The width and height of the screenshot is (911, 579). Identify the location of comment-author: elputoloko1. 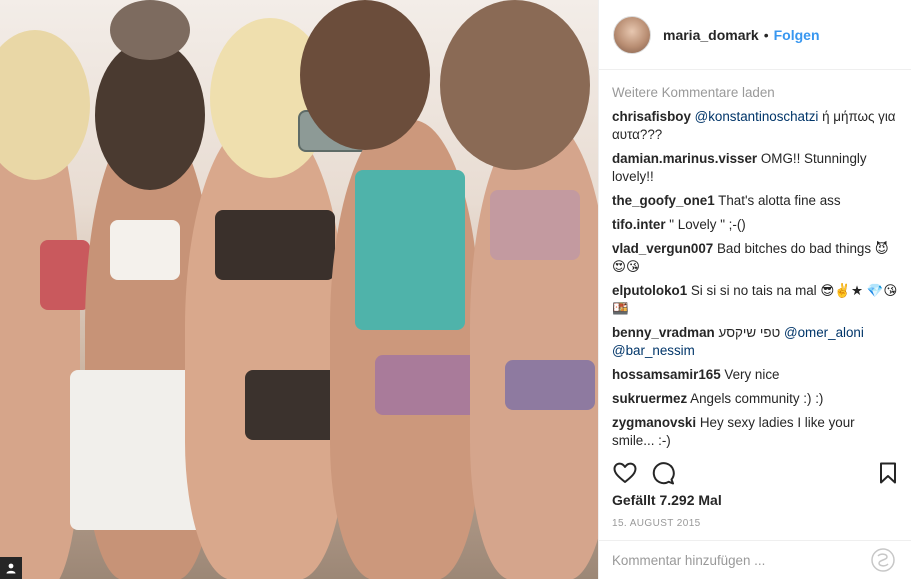
(649, 290).